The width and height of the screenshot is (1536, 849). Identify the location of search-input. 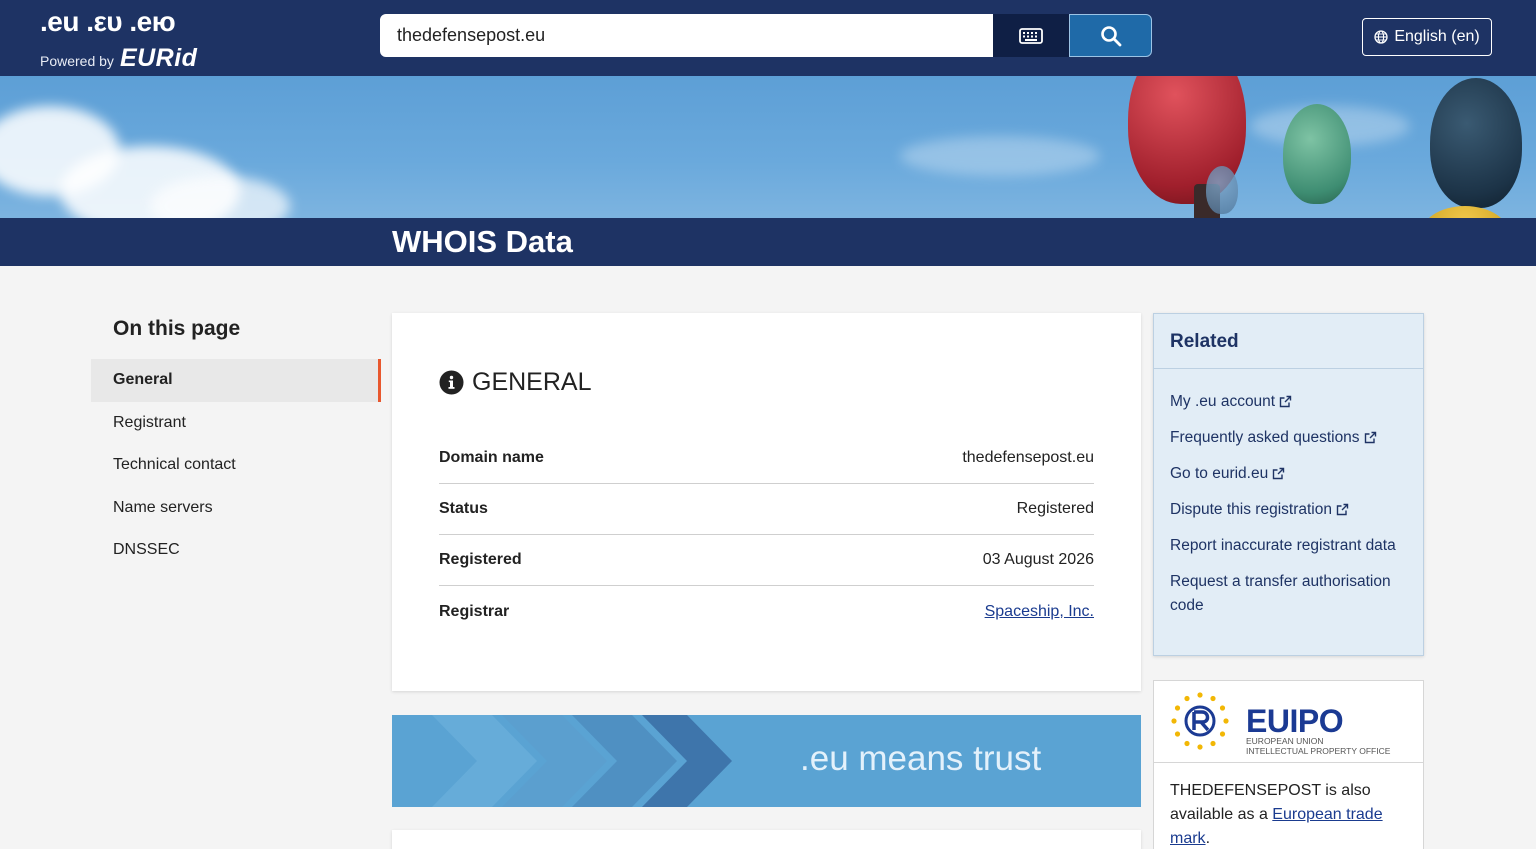
(686, 35).